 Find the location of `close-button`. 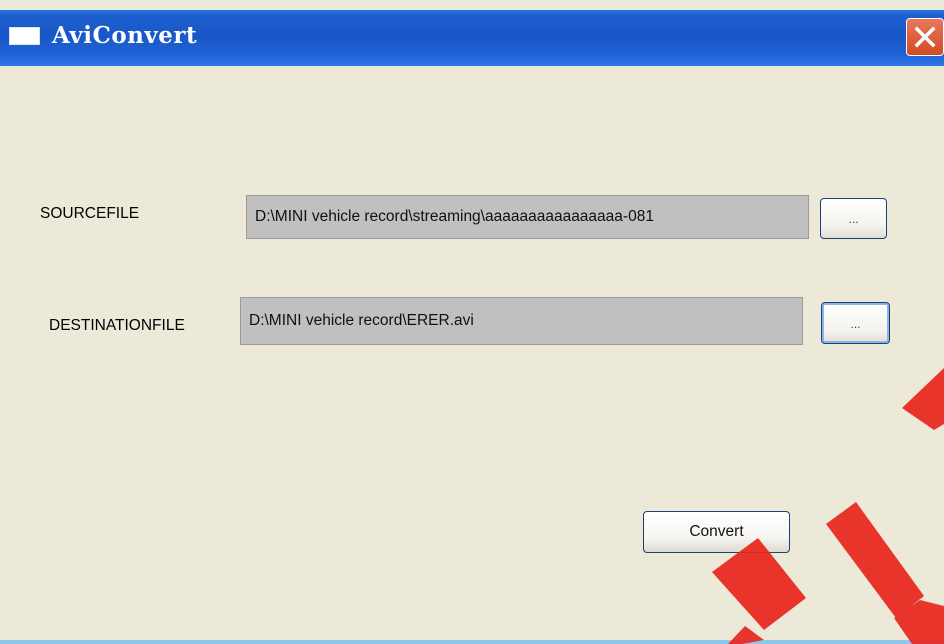

close-button is located at coordinates (925, 37).